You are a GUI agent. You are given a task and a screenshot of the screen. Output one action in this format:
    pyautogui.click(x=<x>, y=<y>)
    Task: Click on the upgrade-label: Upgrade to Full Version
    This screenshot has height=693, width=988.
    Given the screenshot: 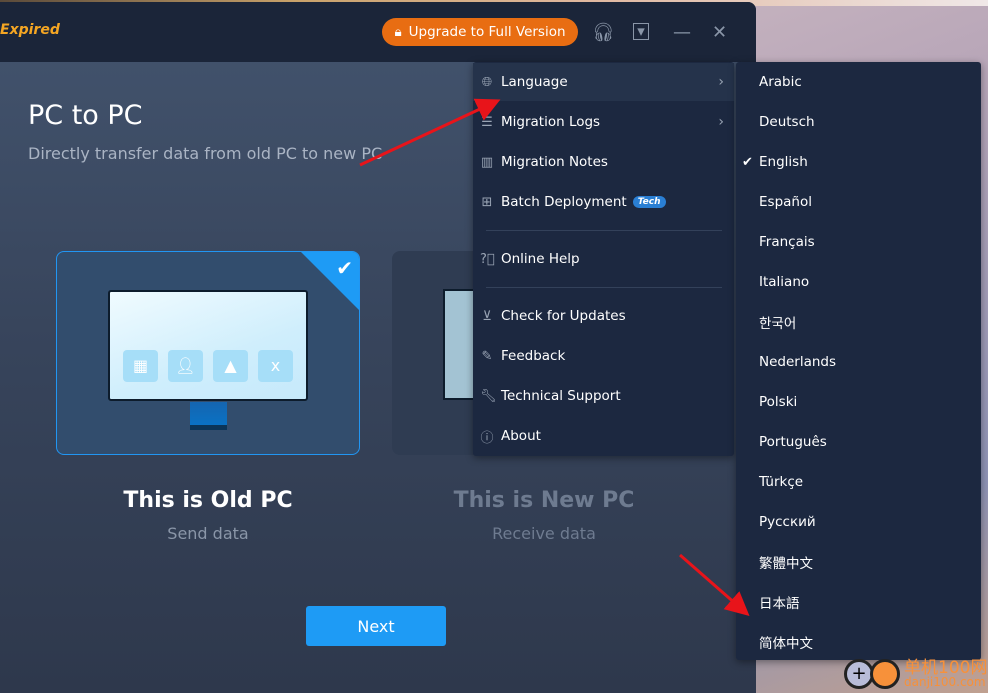 What is the action you would take?
    pyautogui.click(x=487, y=32)
    